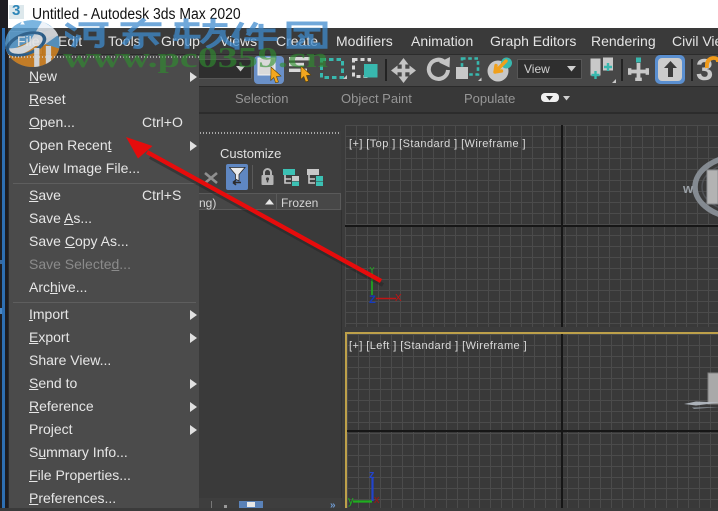 The height and width of the screenshot is (511, 718). Describe the element at coordinates (398, 298) in the screenshot. I see `svg-text: X` at that location.